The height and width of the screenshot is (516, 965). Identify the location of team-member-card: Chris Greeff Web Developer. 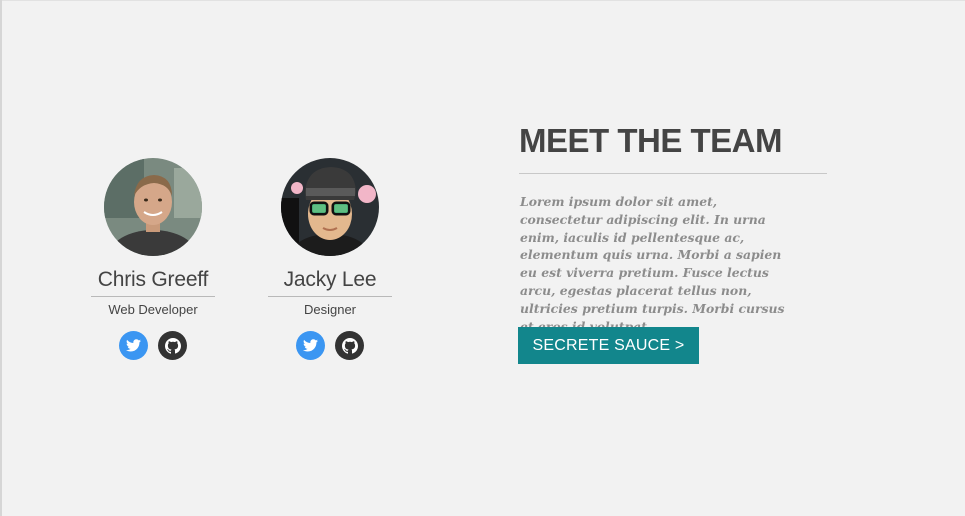
(153, 259).